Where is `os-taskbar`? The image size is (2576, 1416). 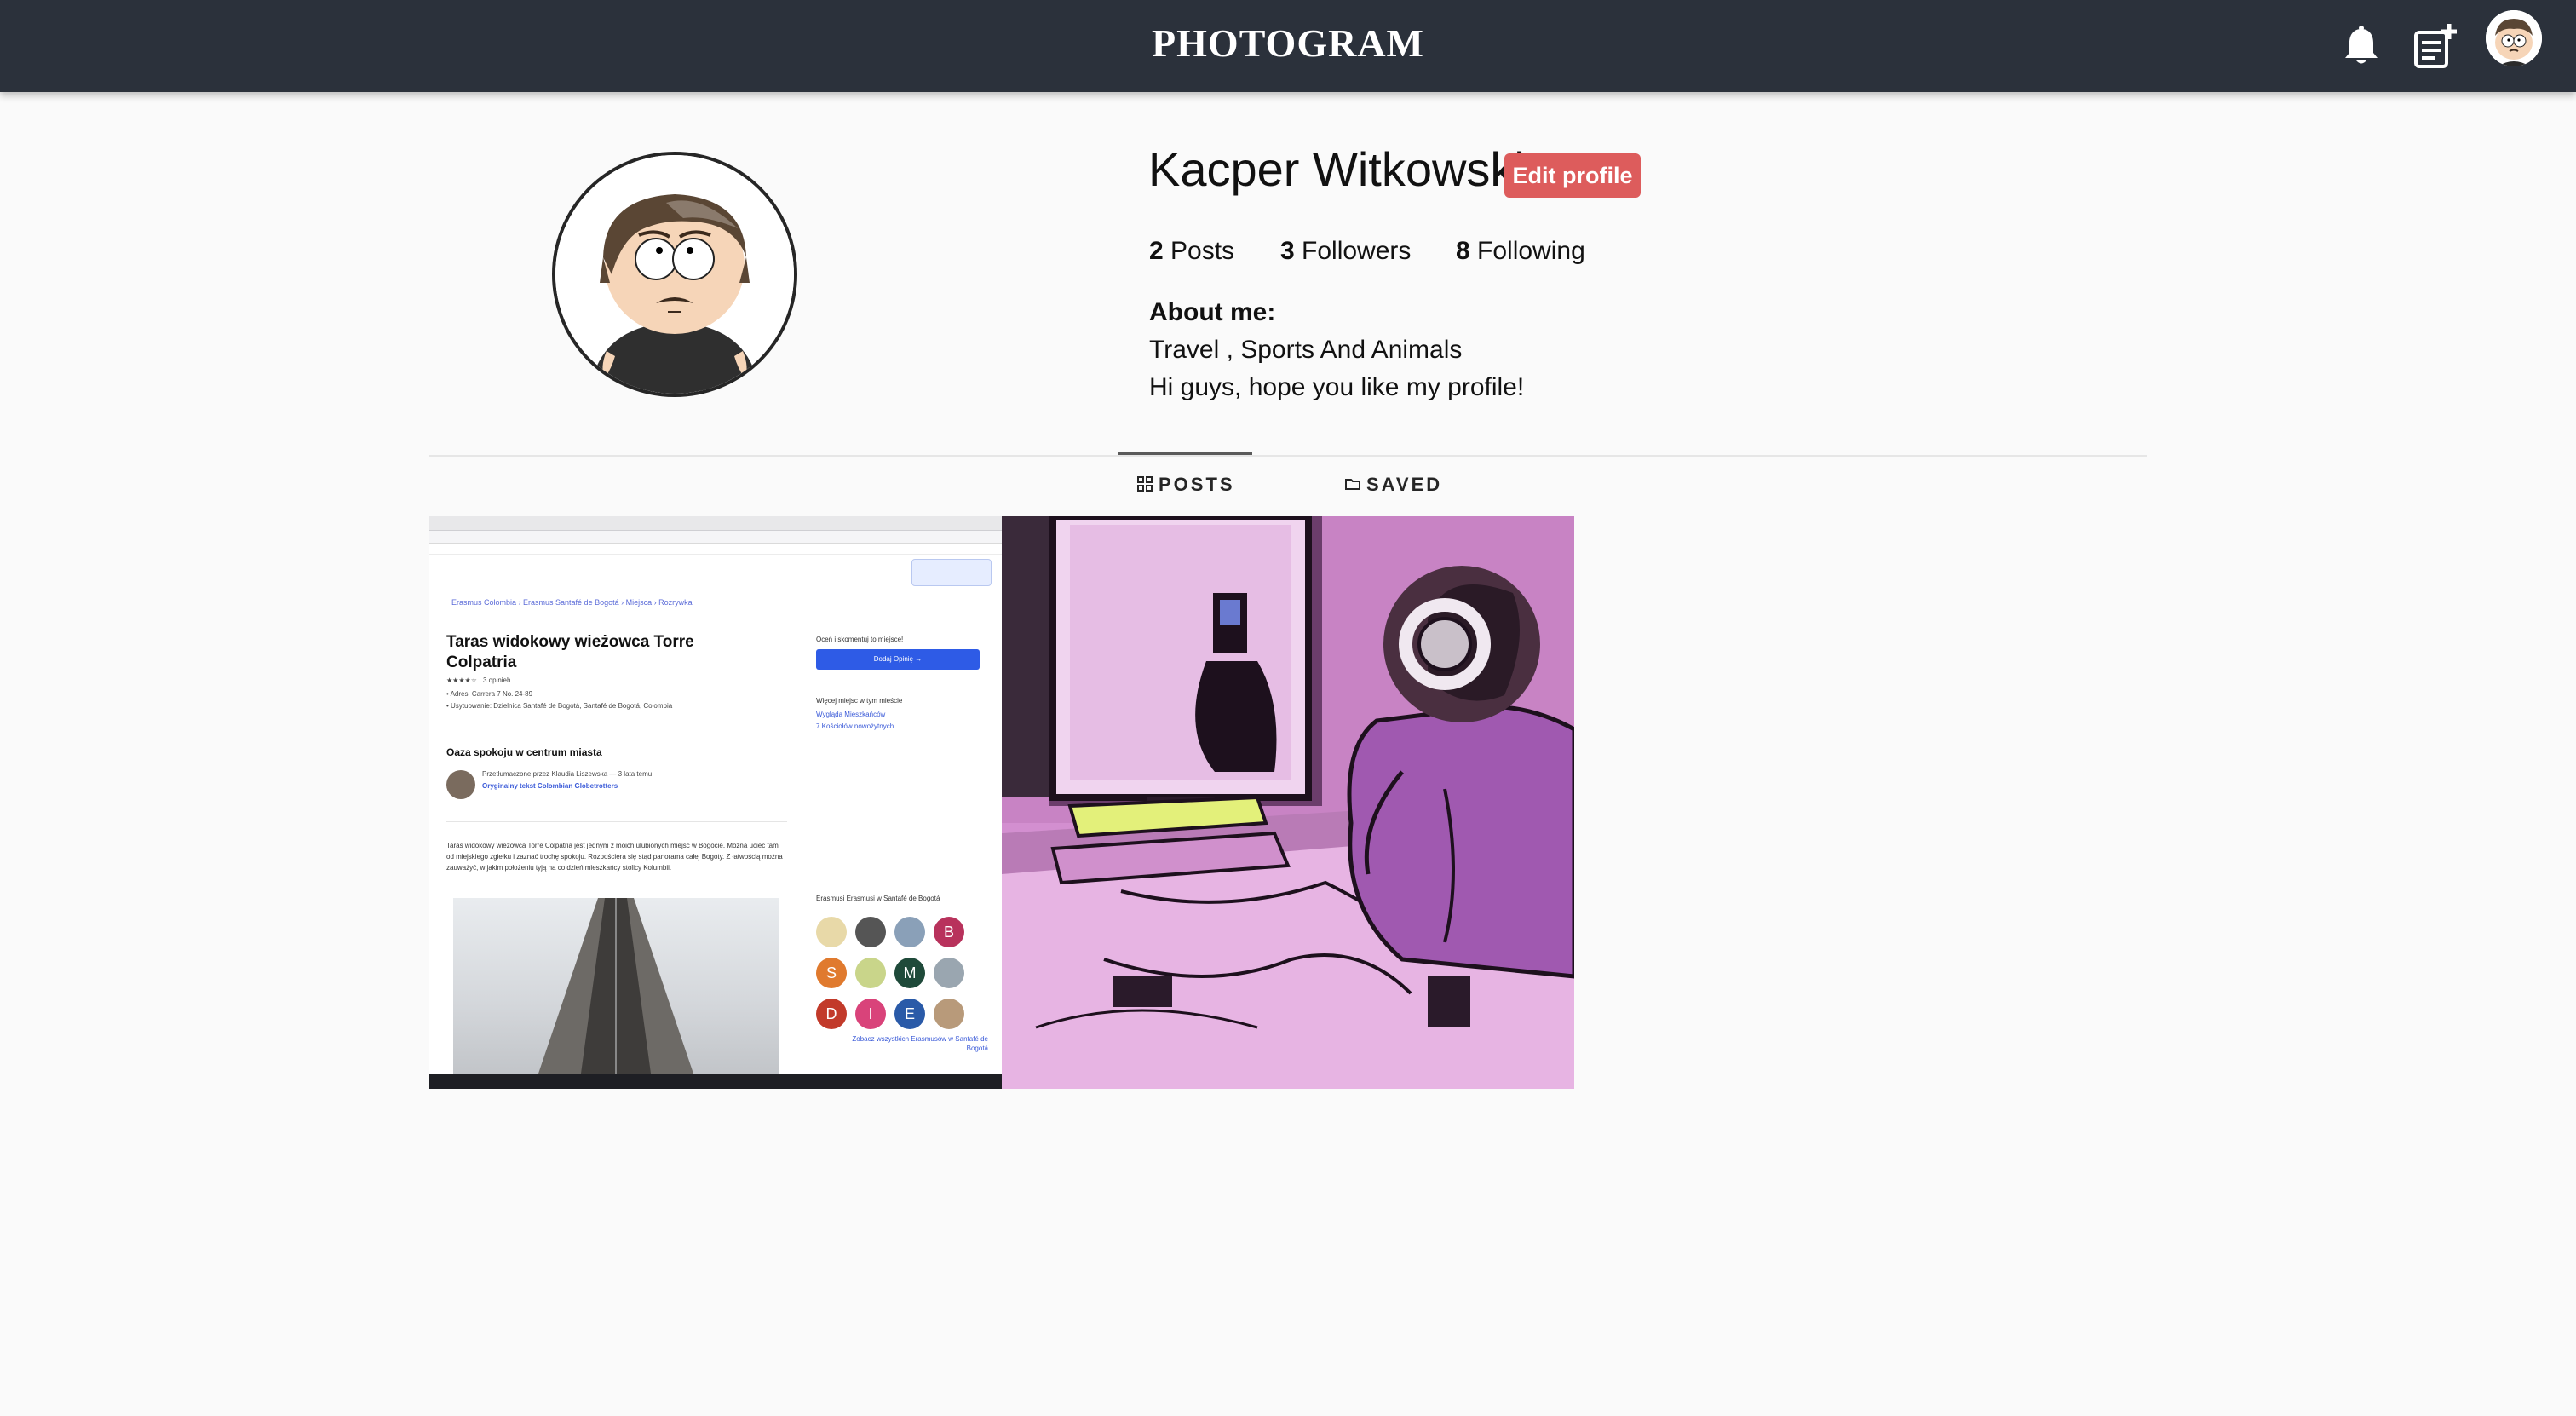
os-taskbar is located at coordinates (716, 1081).